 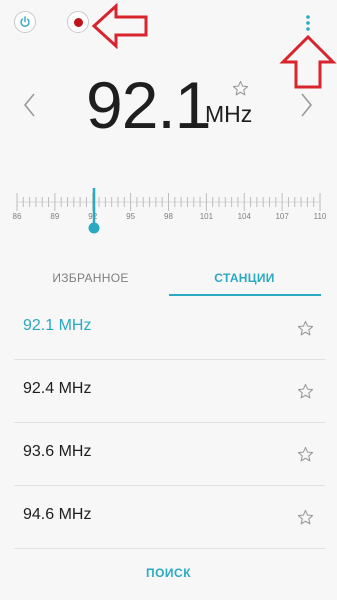 What do you see at coordinates (207, 216) in the screenshot?
I see `scale-label: 101` at bounding box center [207, 216].